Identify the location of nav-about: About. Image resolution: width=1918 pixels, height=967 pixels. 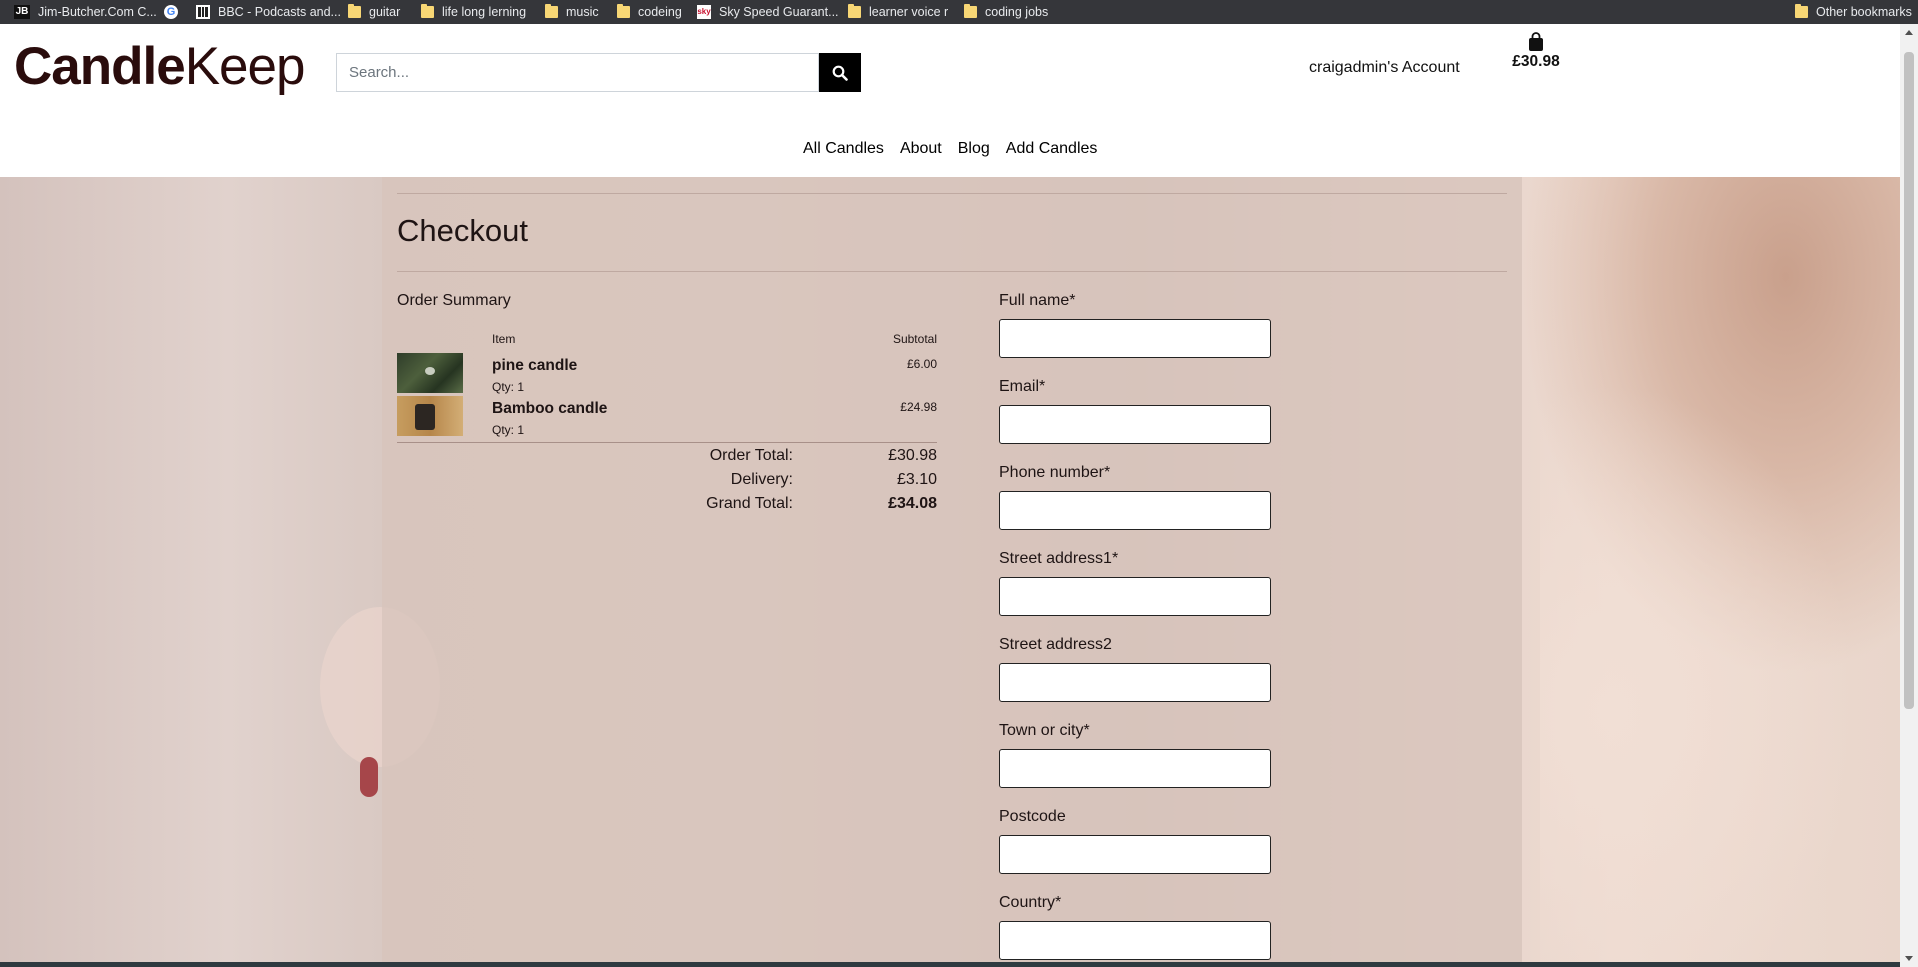
(921, 149).